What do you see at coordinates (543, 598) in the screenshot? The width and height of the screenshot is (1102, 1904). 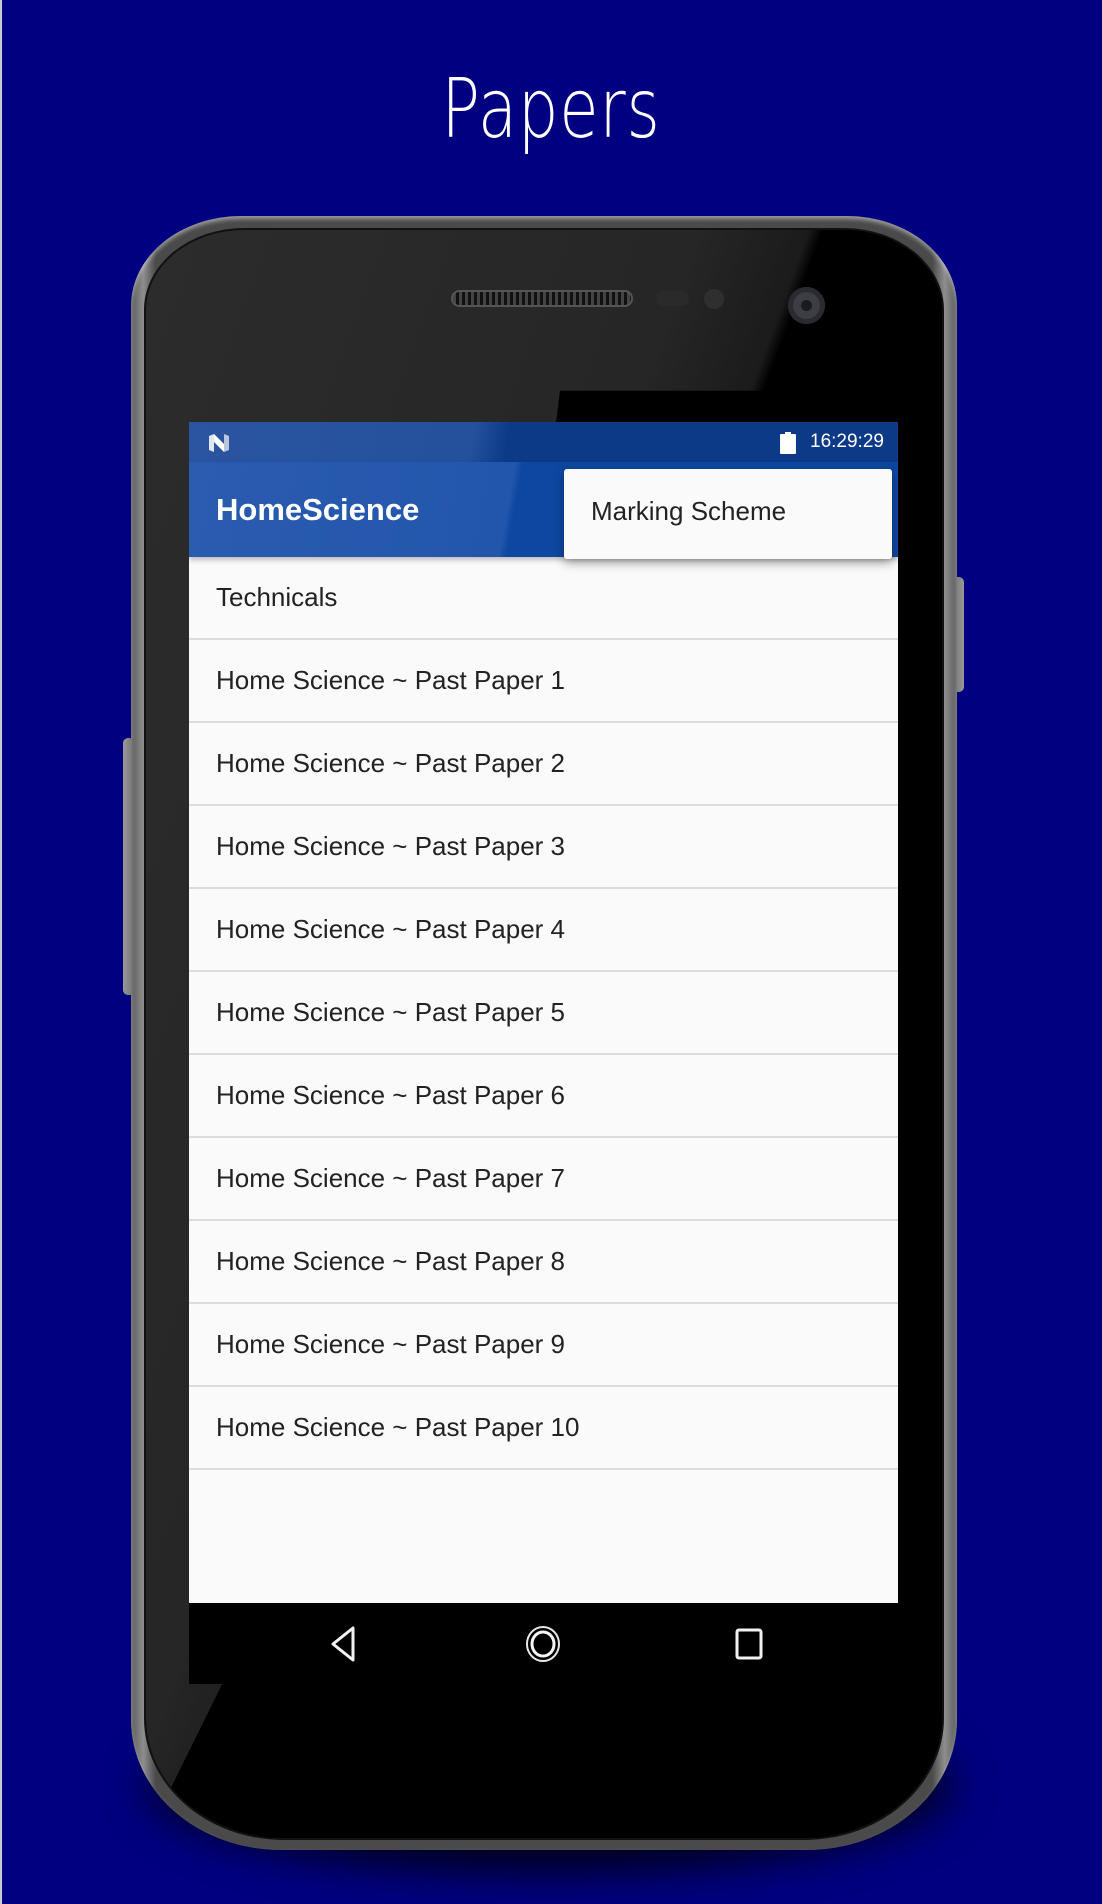 I see `list-item-technicals: Technicals` at bounding box center [543, 598].